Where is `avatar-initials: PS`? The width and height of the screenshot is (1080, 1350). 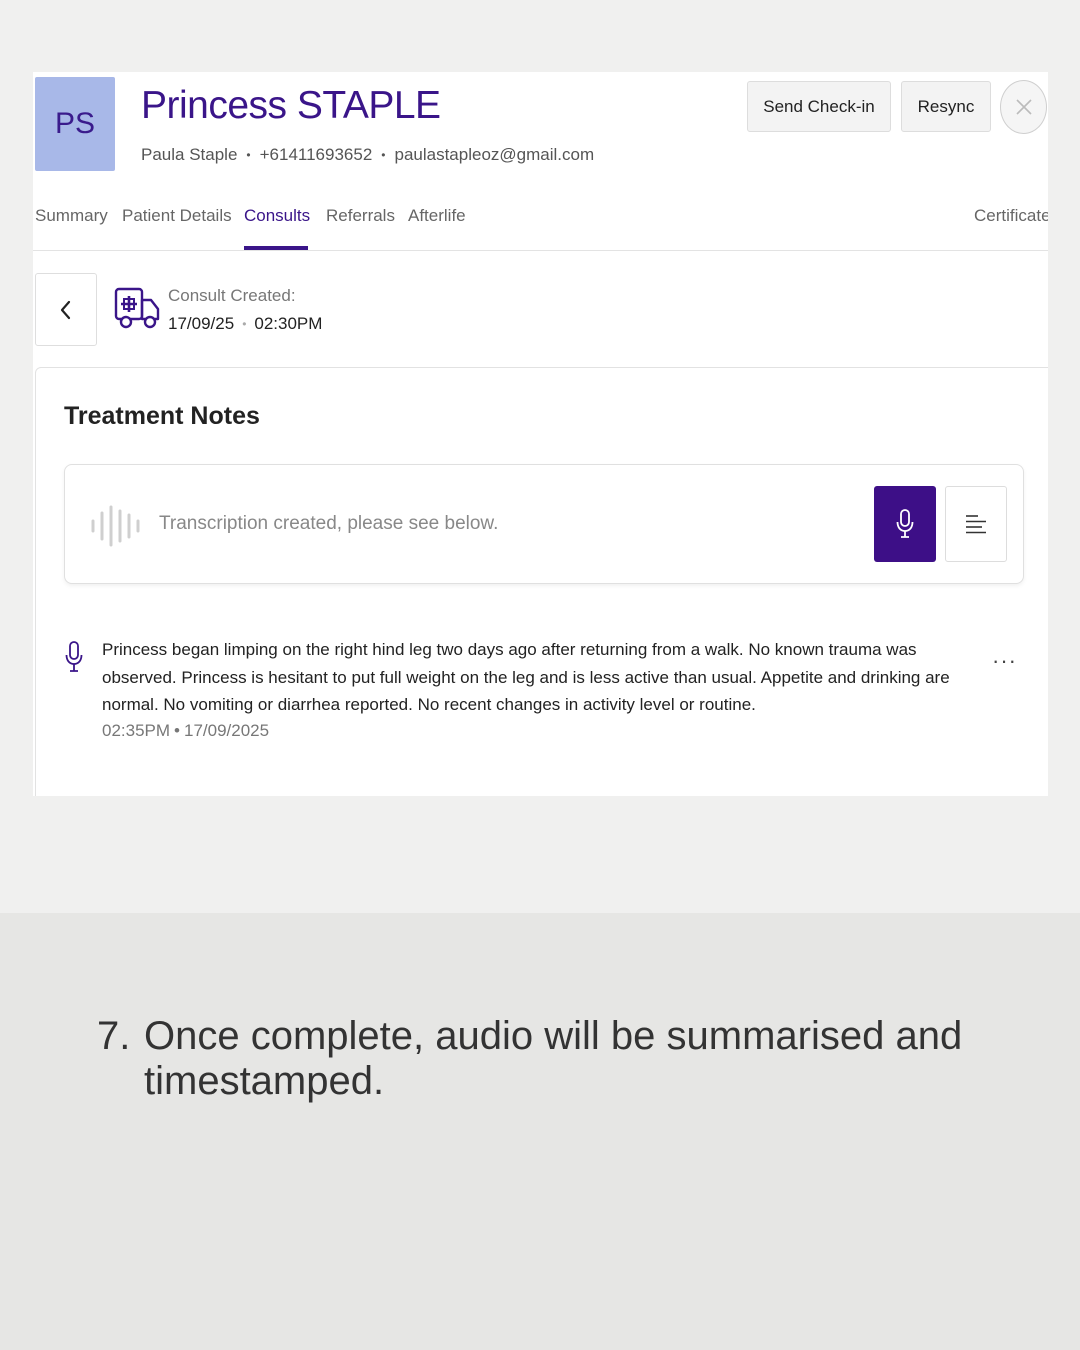
avatar-initials: PS is located at coordinates (75, 123).